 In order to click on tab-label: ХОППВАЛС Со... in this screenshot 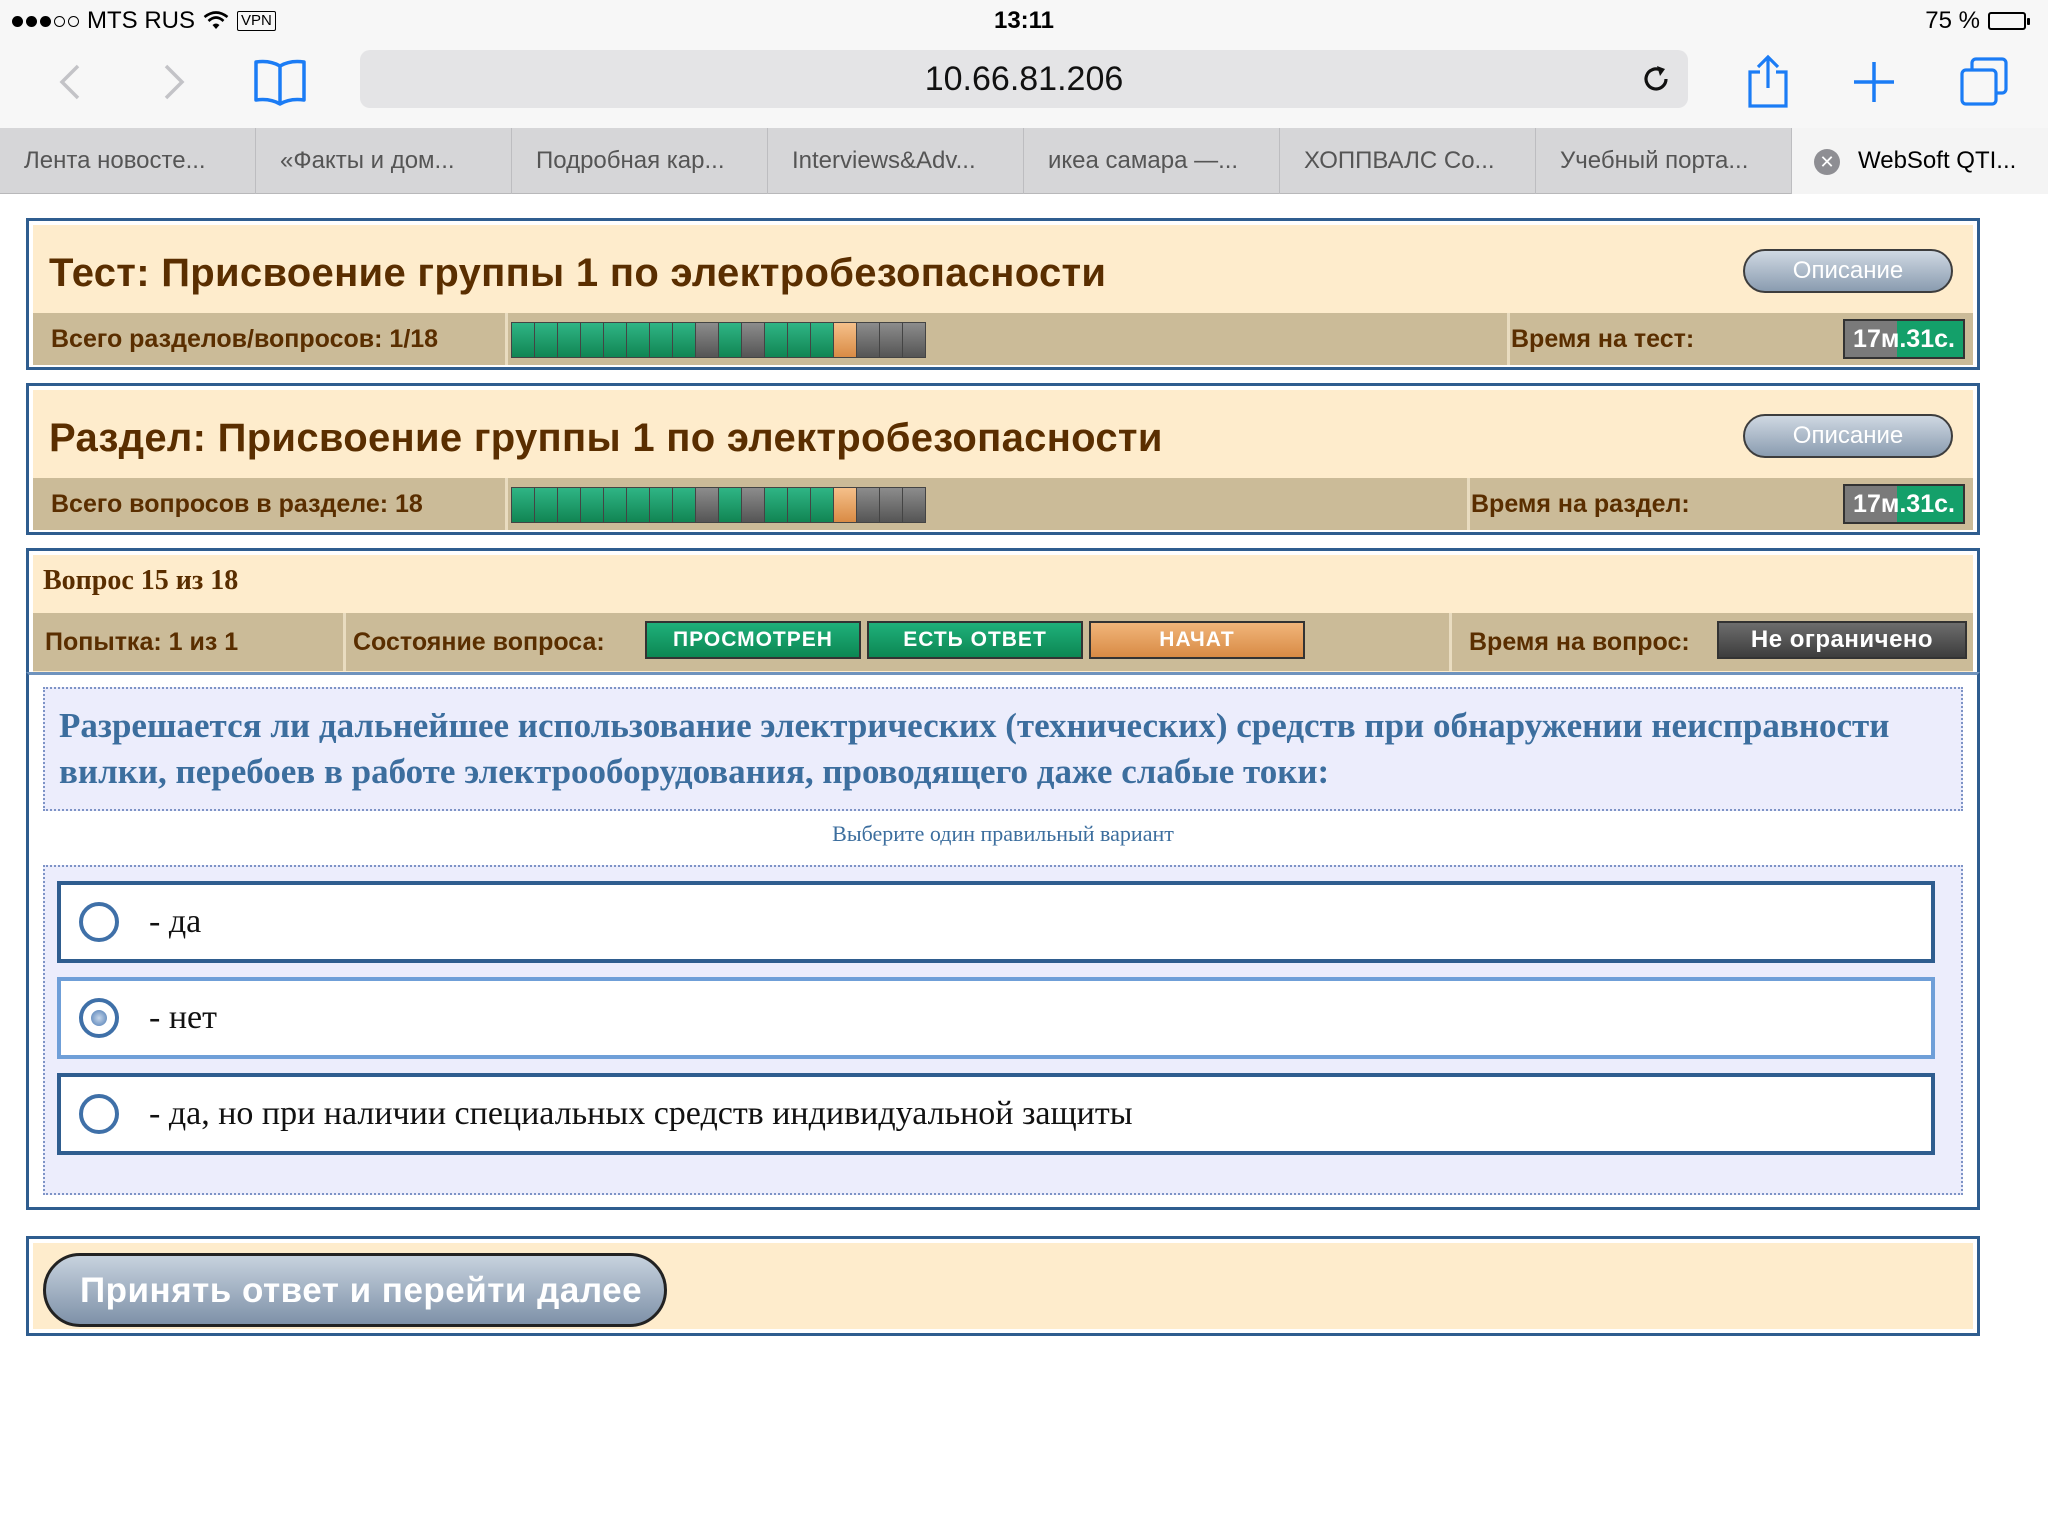, I will do `click(1399, 160)`.